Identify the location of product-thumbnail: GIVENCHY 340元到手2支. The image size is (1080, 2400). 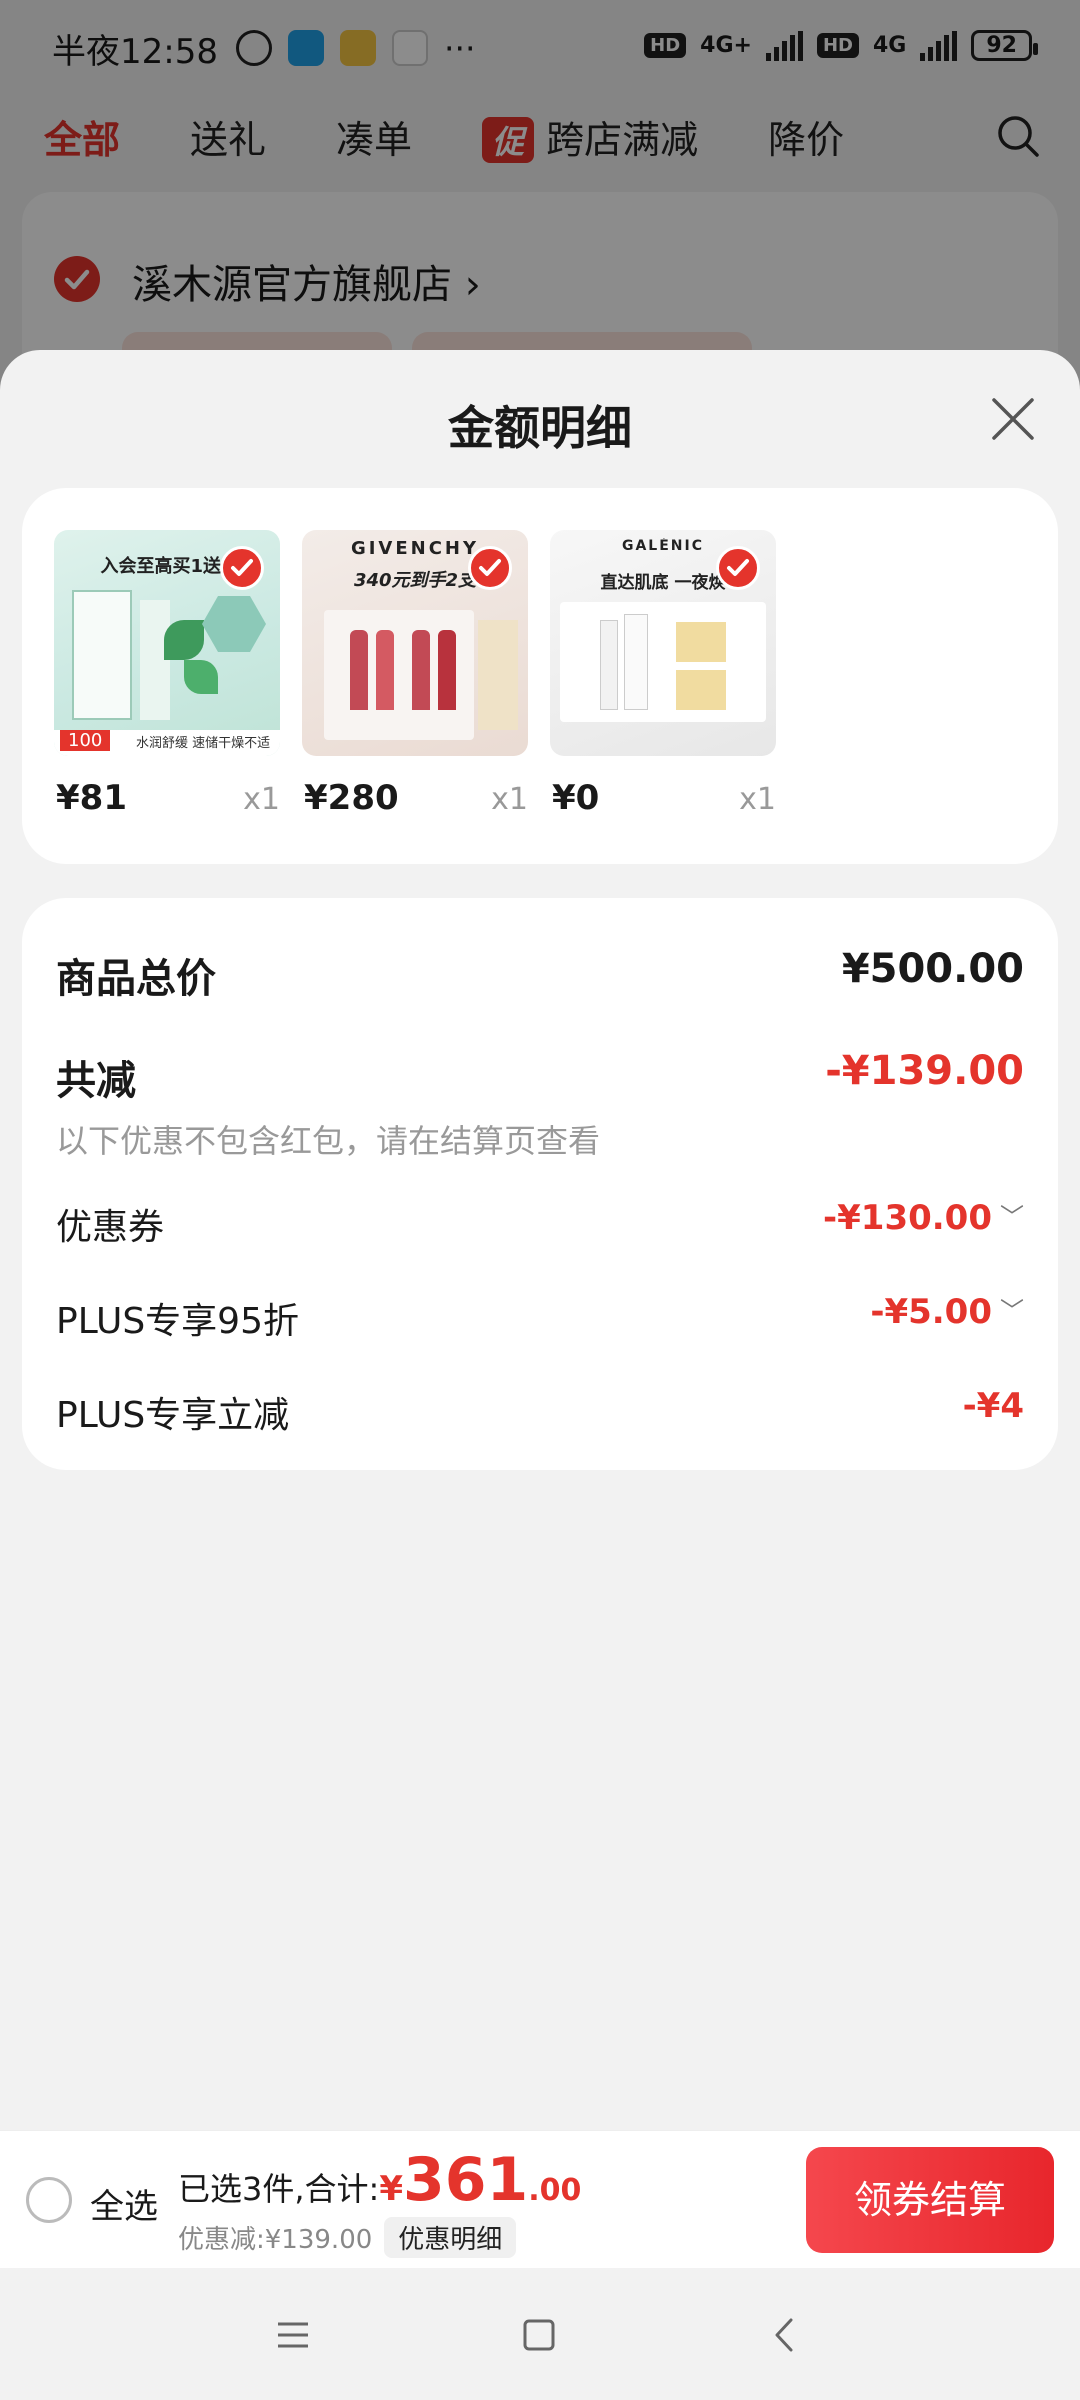
(415, 643).